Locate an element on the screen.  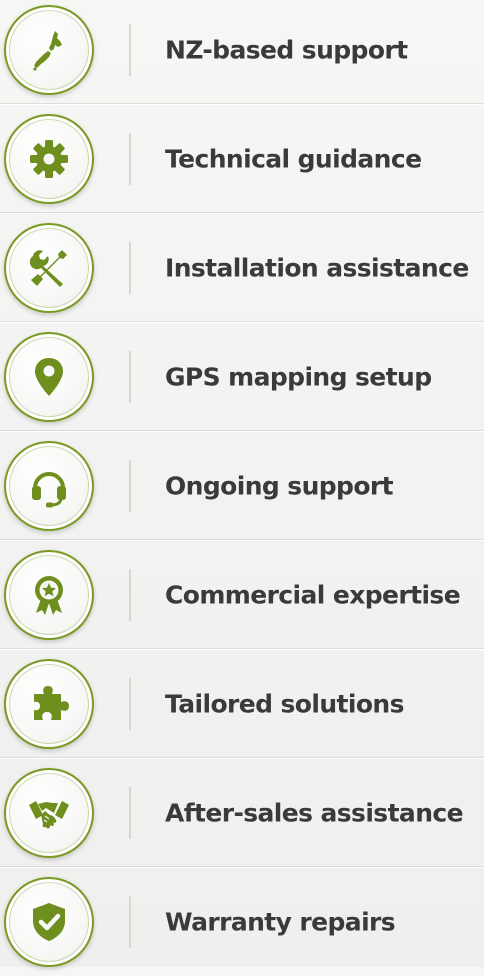
map-pin-icon is located at coordinates (49, 376).